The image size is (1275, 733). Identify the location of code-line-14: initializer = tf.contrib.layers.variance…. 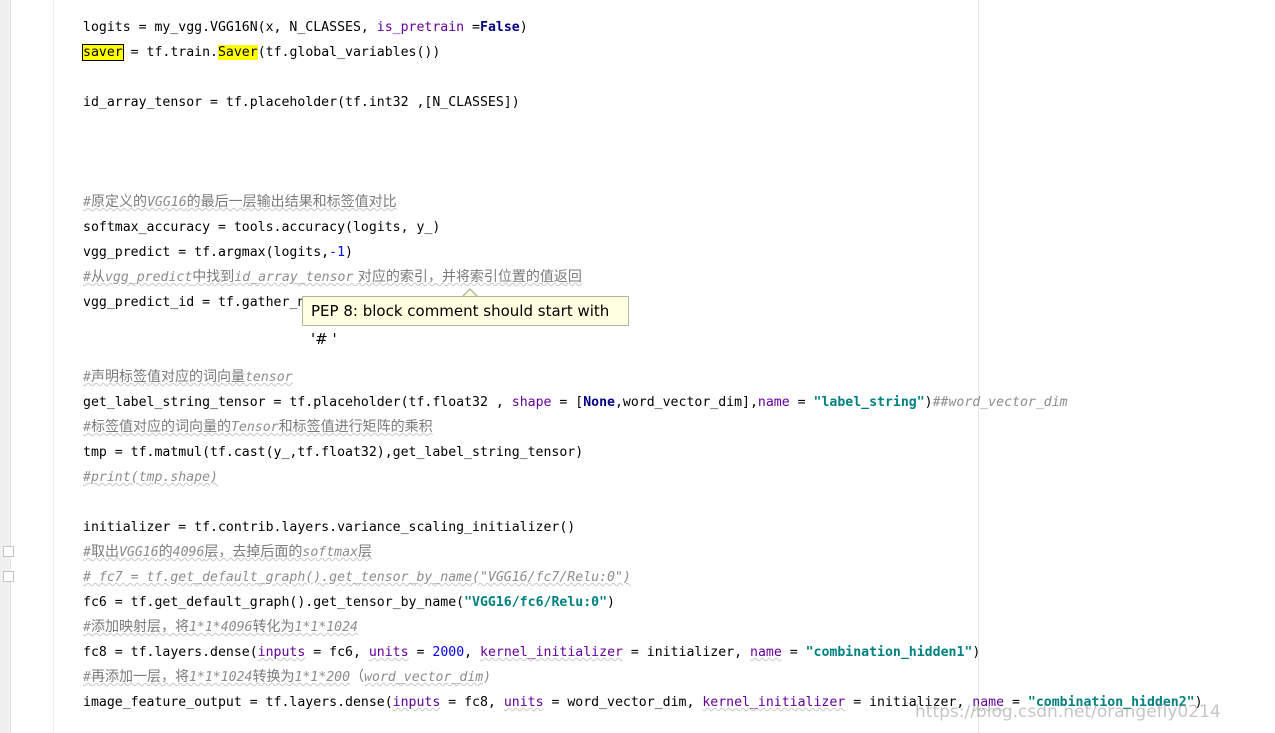
(329, 527).